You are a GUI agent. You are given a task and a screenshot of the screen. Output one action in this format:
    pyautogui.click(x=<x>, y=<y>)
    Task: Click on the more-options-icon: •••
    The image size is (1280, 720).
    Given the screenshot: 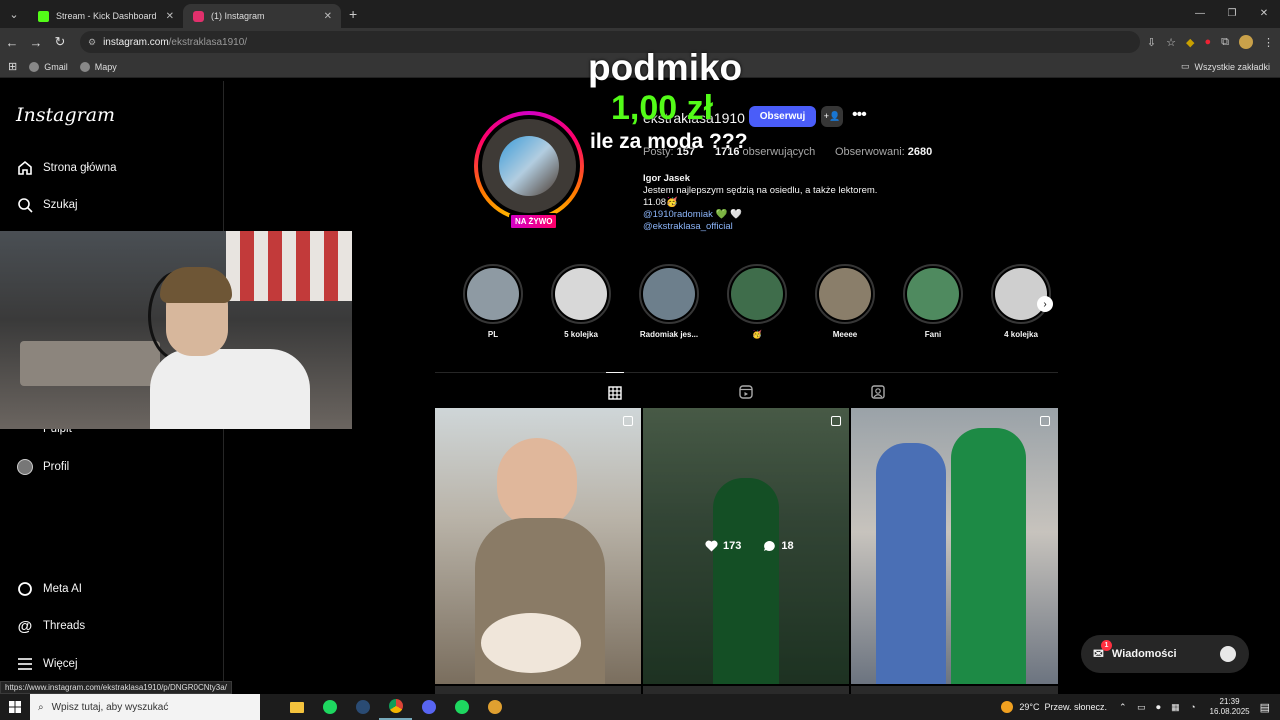 What is the action you would take?
    pyautogui.click(x=859, y=115)
    